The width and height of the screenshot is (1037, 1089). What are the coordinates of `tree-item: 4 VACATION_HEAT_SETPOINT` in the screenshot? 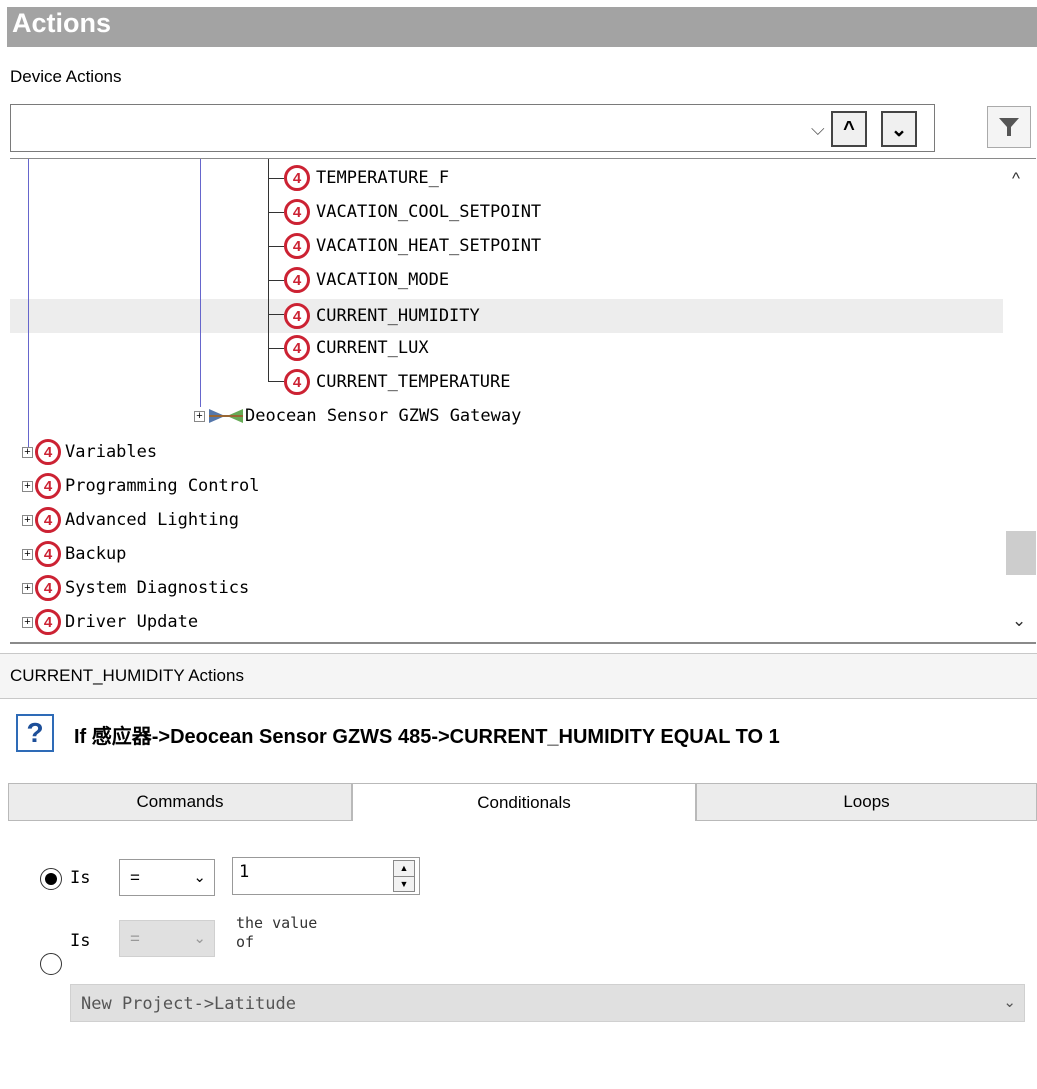 It's located at (412, 246).